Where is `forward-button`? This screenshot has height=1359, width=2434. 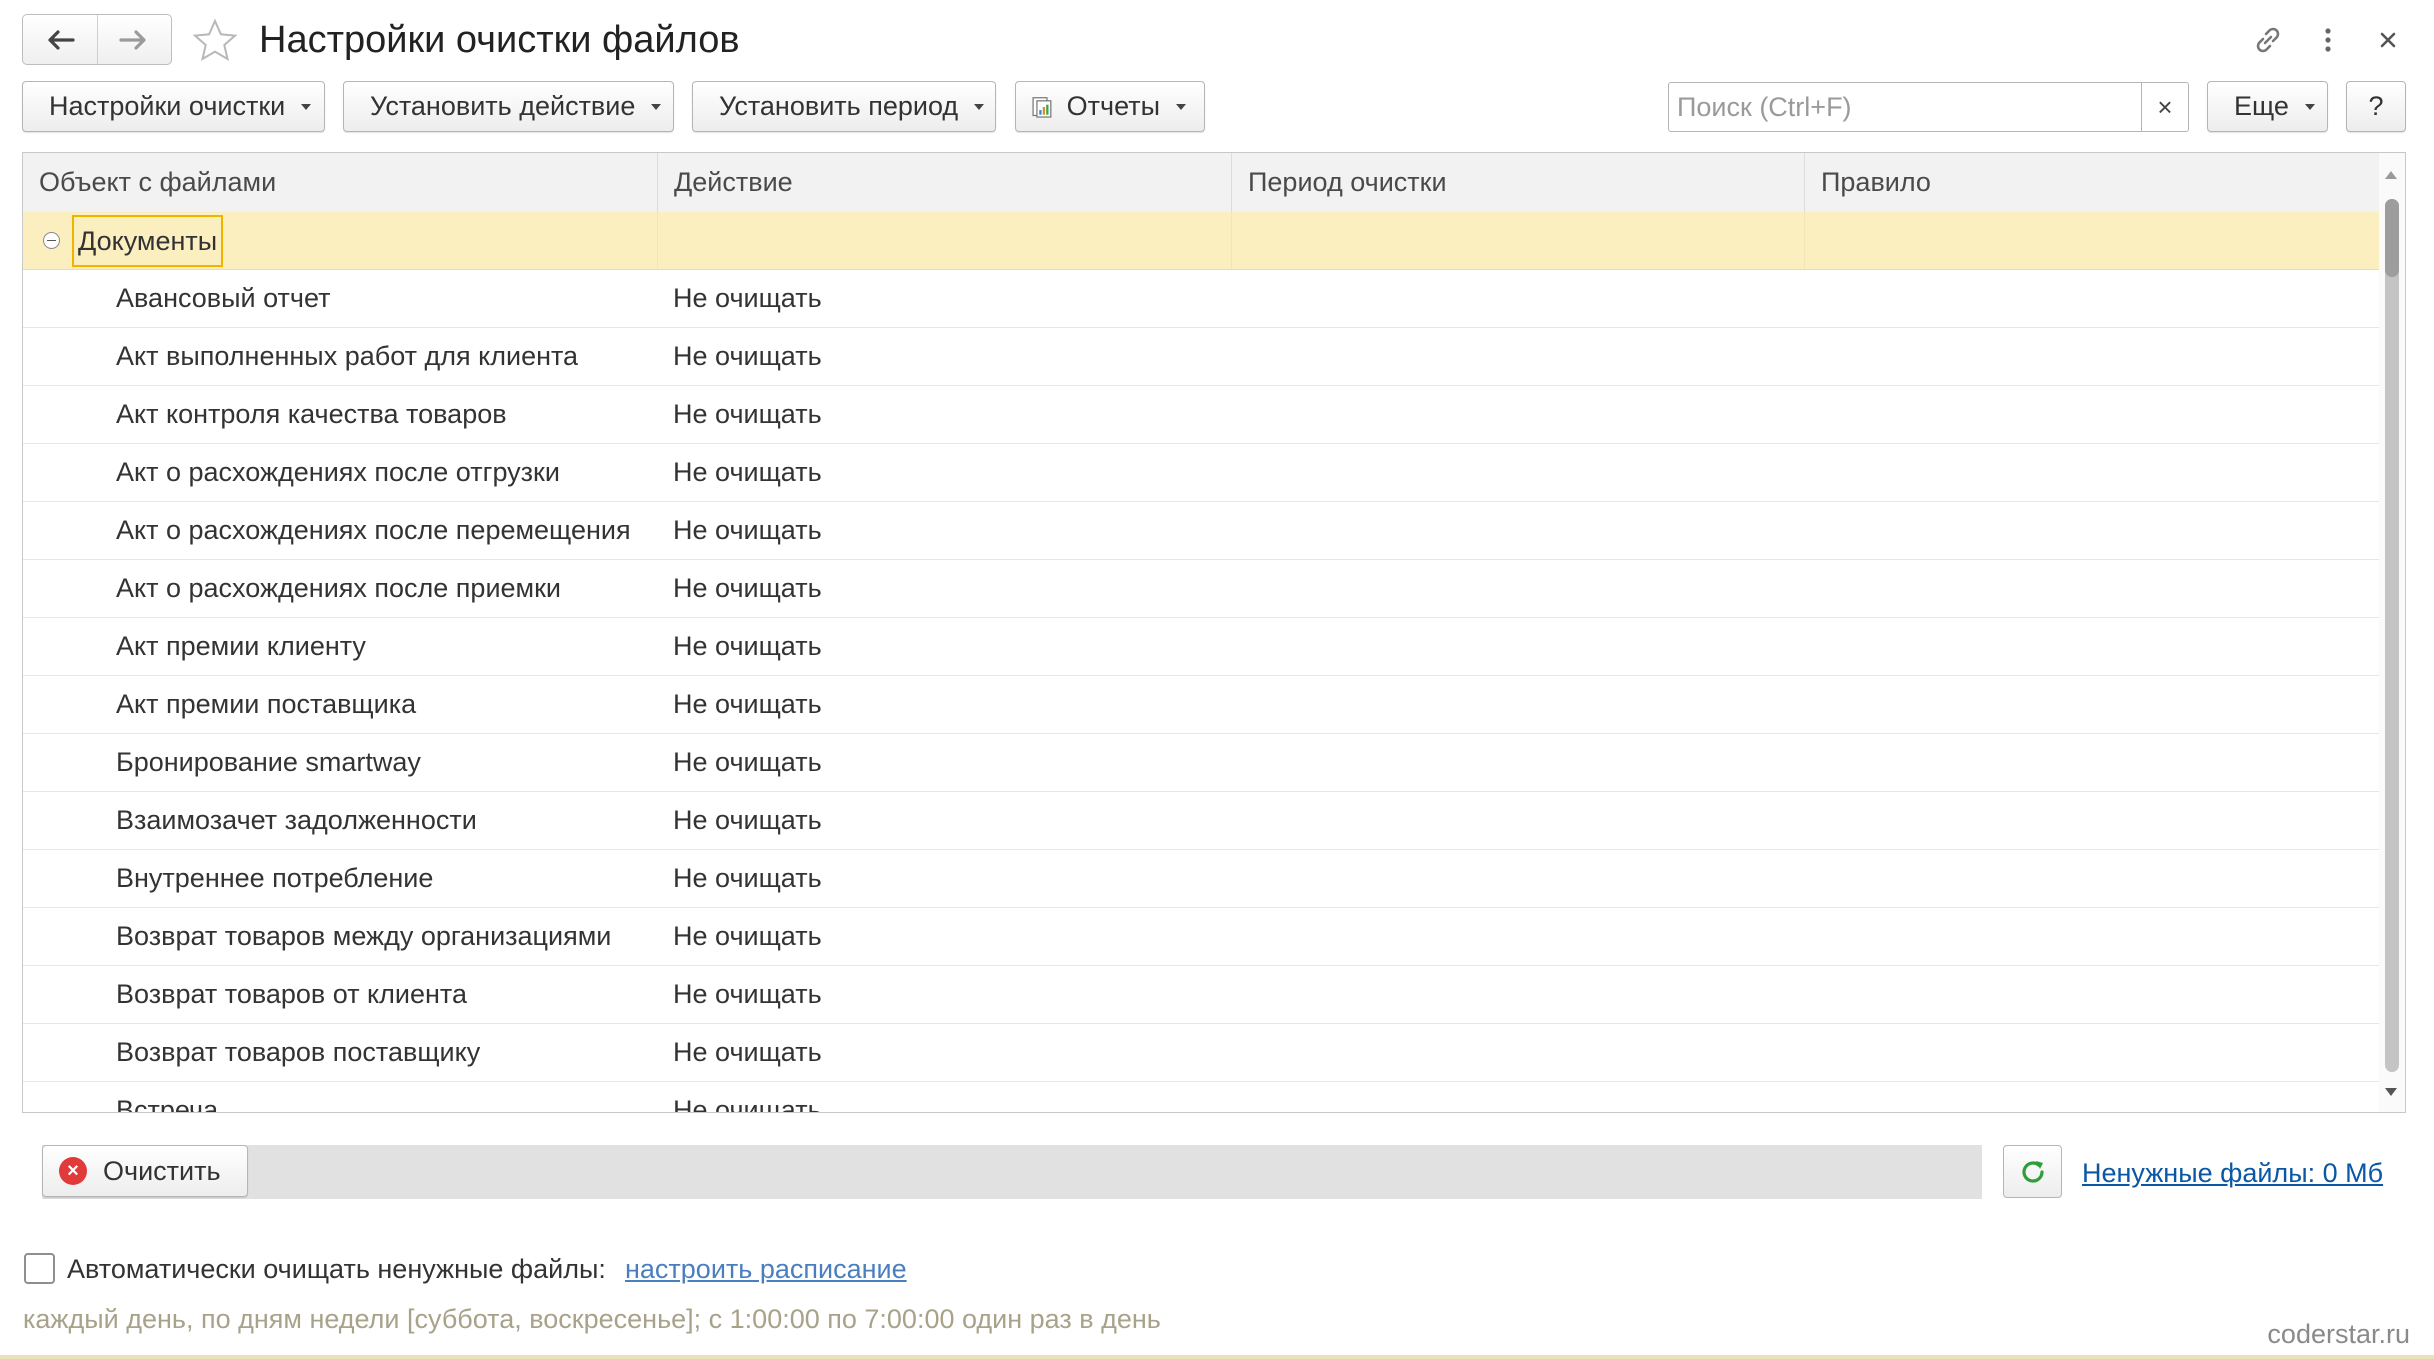
forward-button is located at coordinates (134, 39).